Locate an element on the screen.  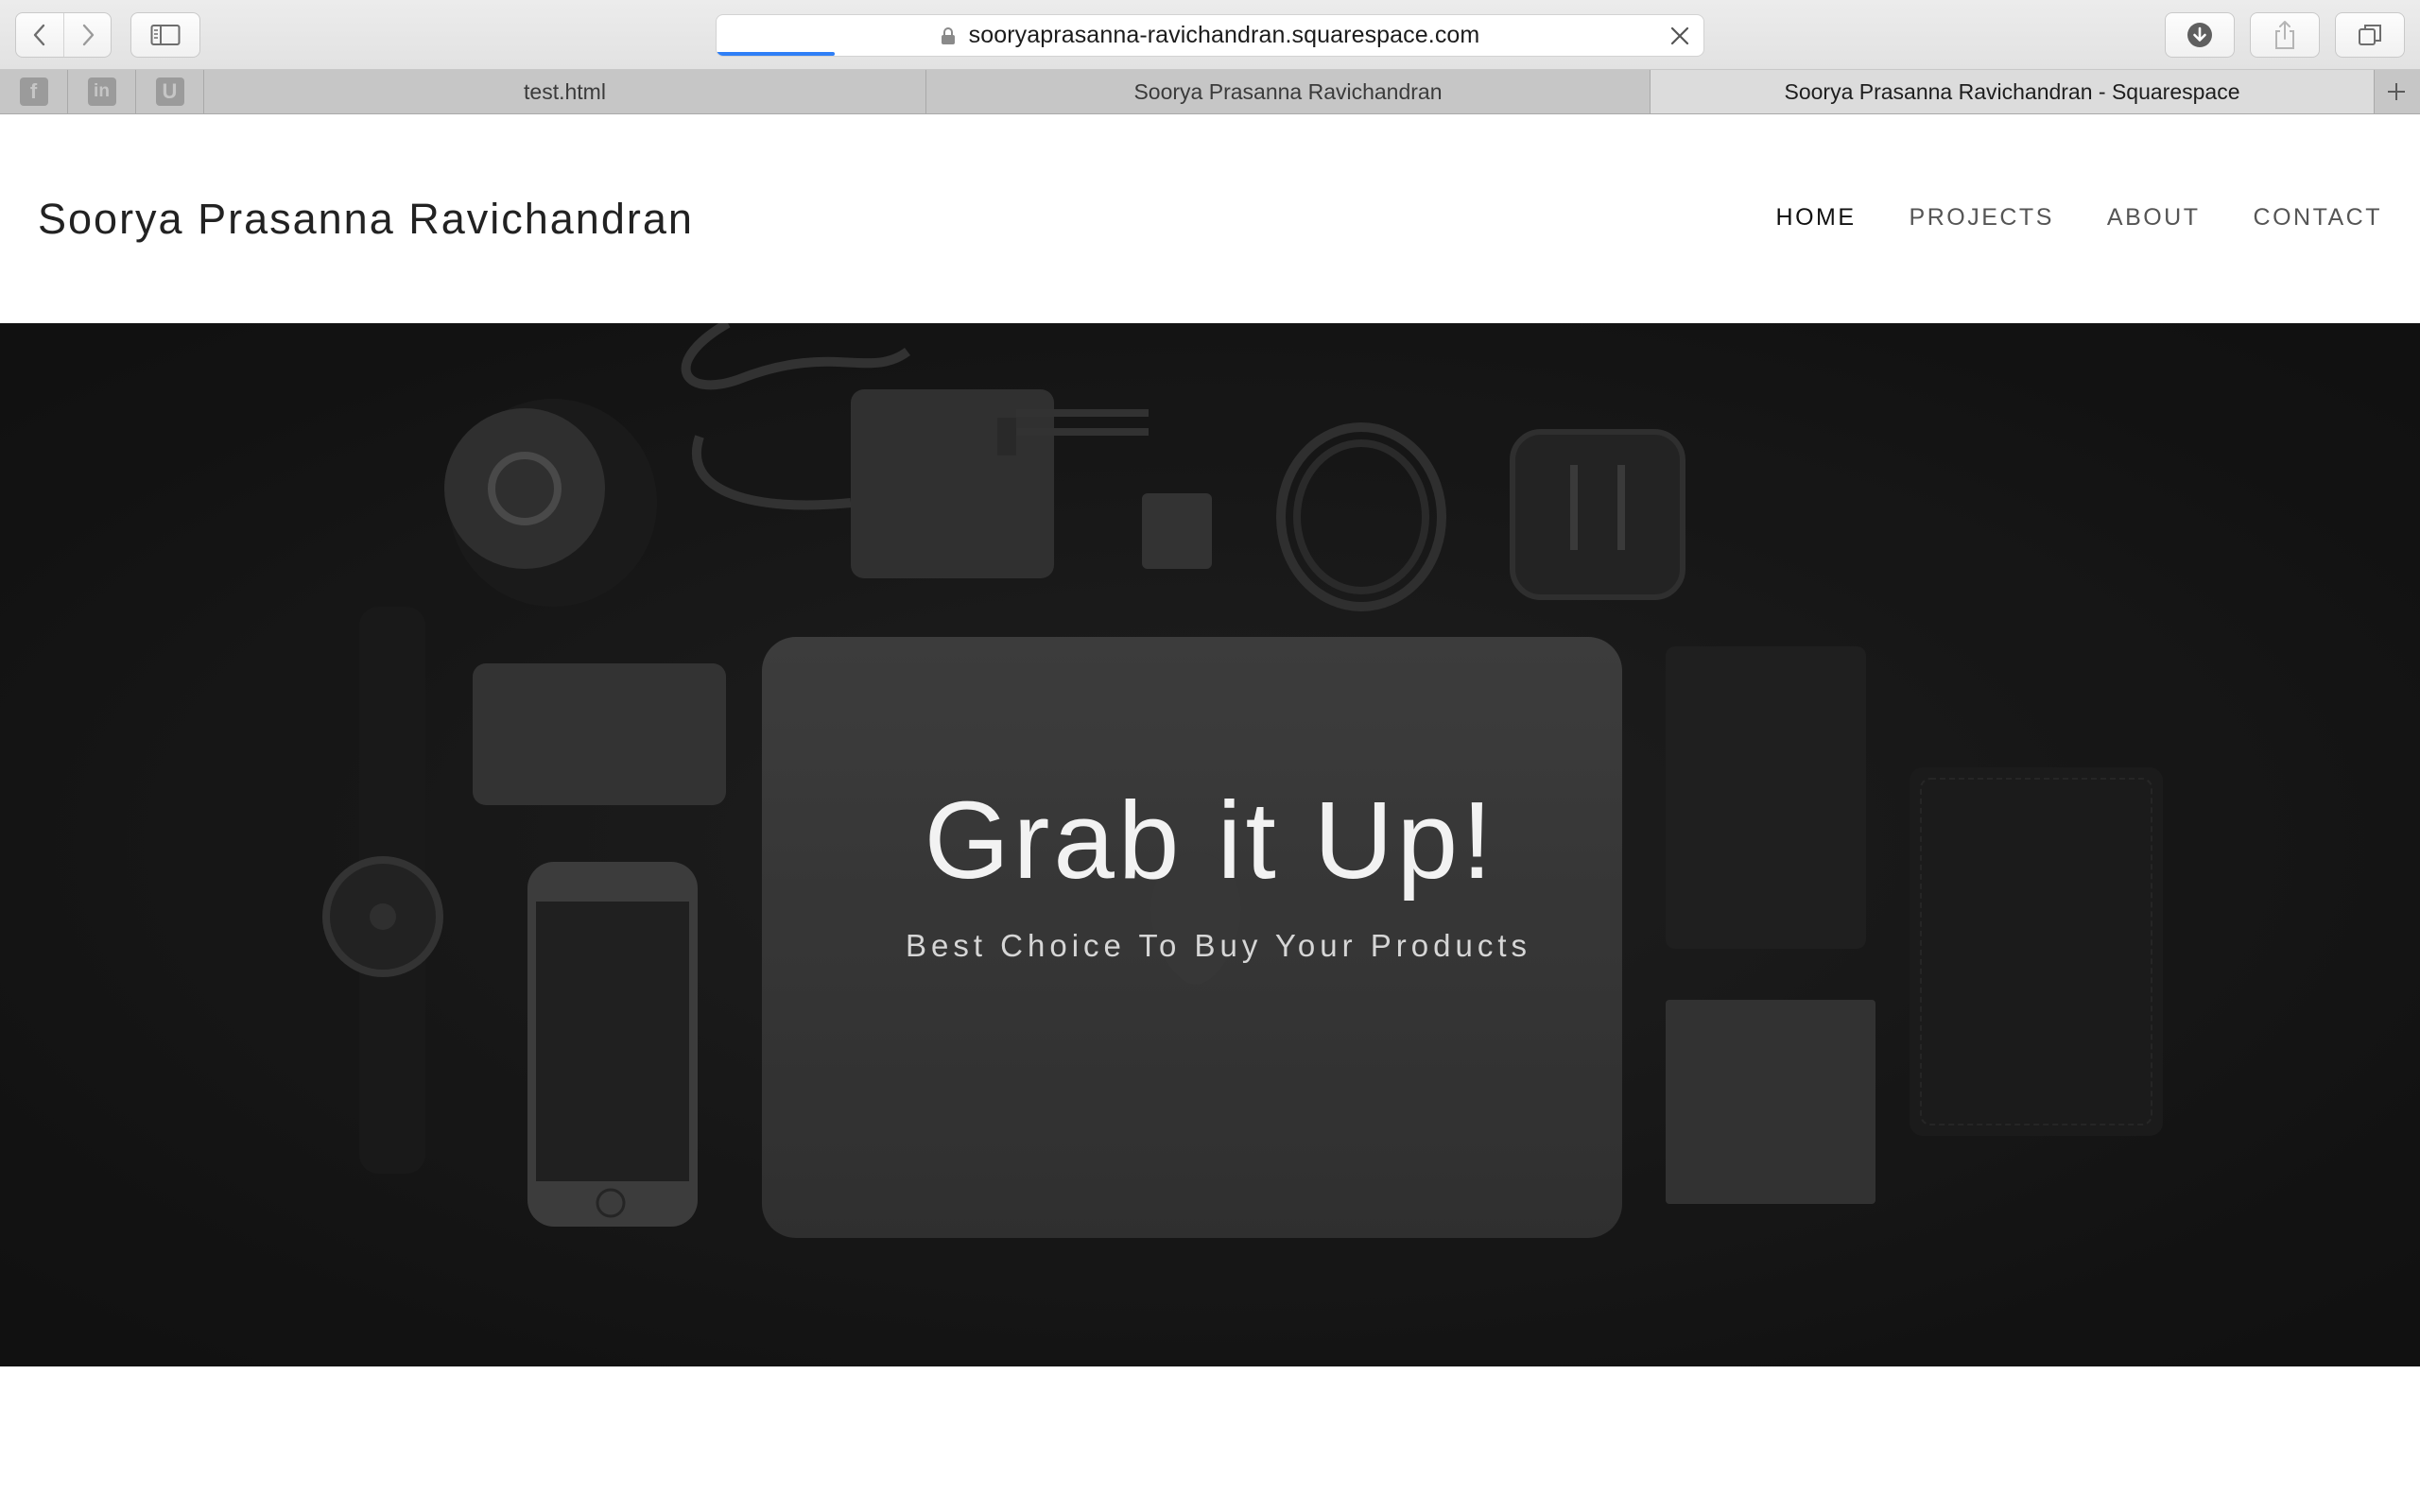
hero-title: Grab it Up! is located at coordinates (1210, 840).